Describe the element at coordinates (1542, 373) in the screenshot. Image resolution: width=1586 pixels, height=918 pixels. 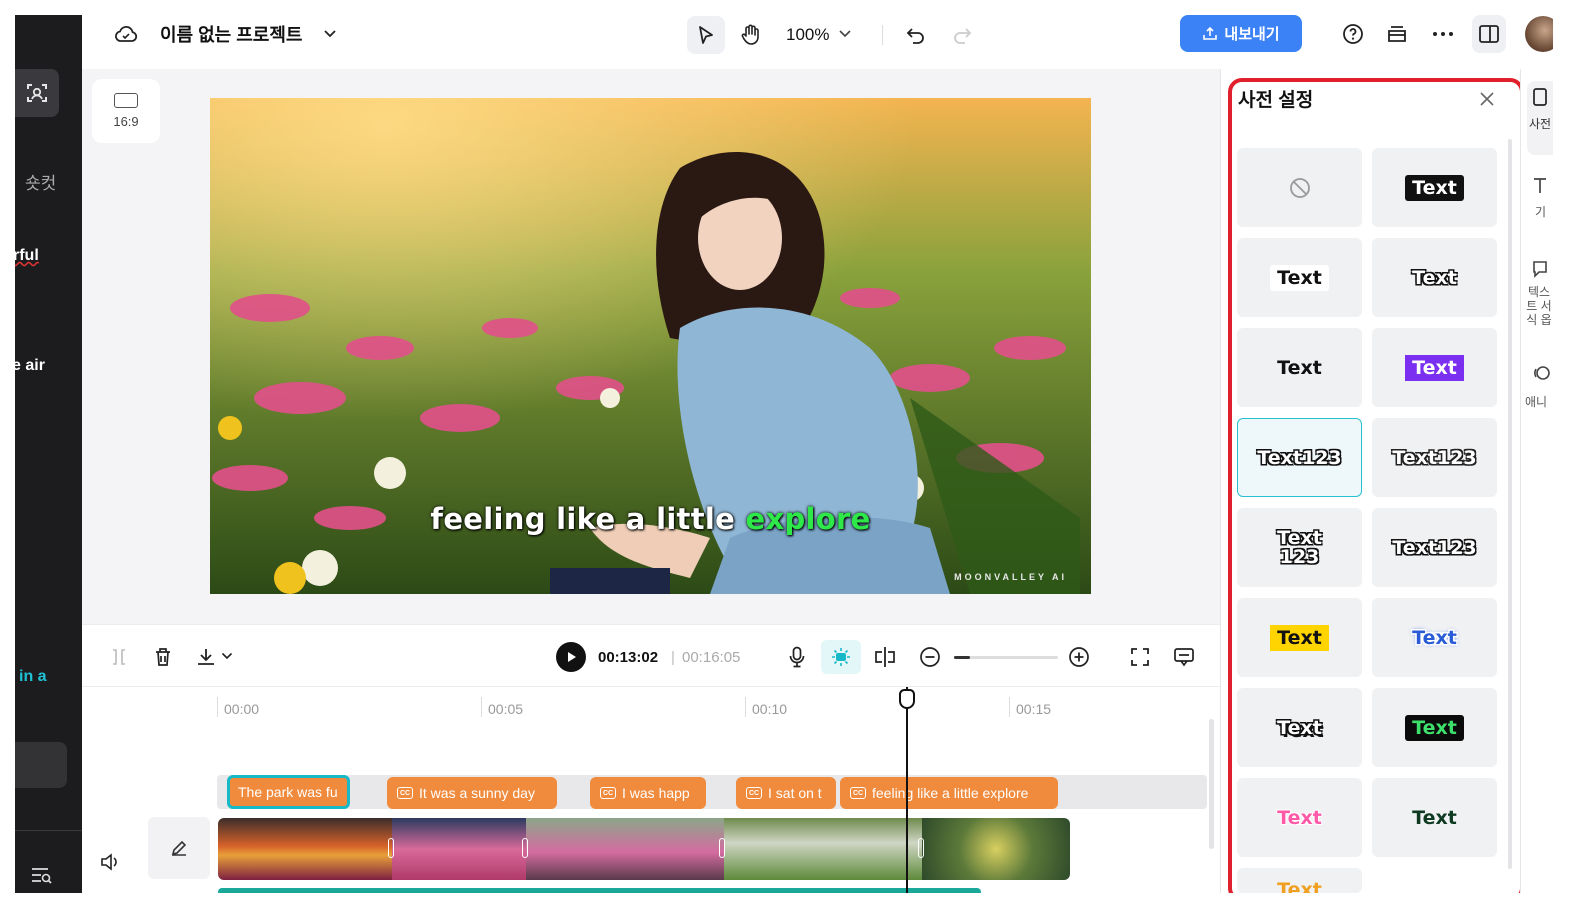
I see `animation-icon` at that location.